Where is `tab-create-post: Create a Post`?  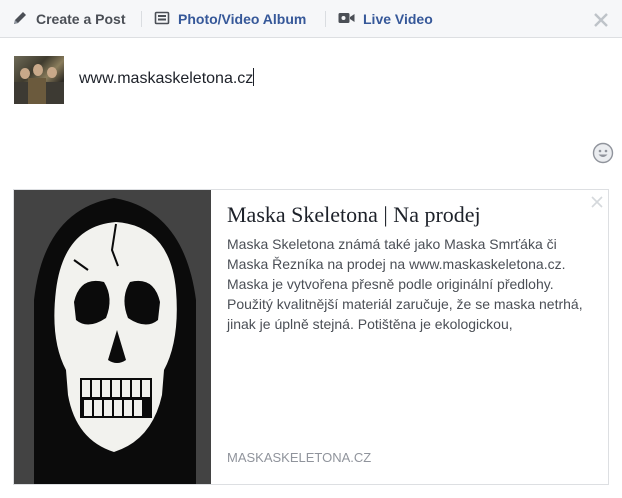 tab-create-post: Create a Post is located at coordinates (68, 19).